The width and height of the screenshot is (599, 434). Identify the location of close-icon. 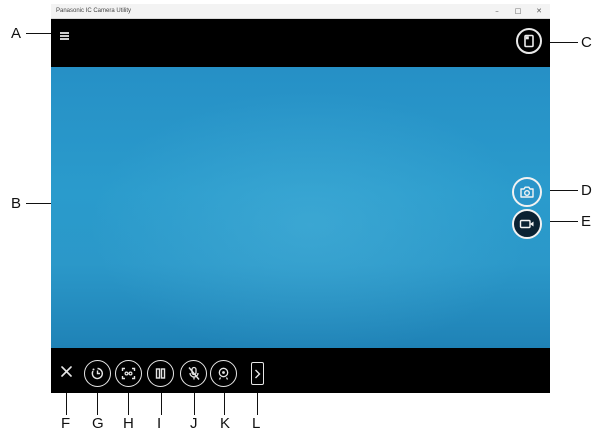
(66, 371).